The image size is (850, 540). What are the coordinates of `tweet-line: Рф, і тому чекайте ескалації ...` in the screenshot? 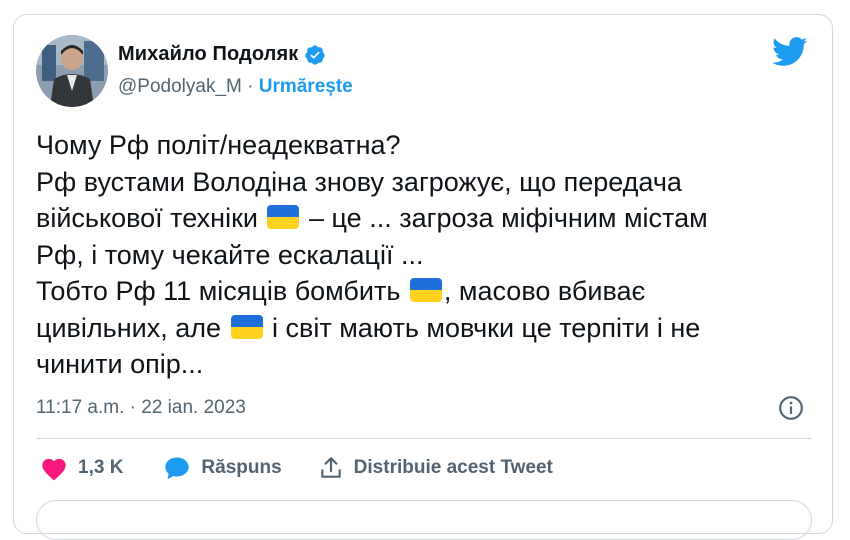 It's located at (421, 255).